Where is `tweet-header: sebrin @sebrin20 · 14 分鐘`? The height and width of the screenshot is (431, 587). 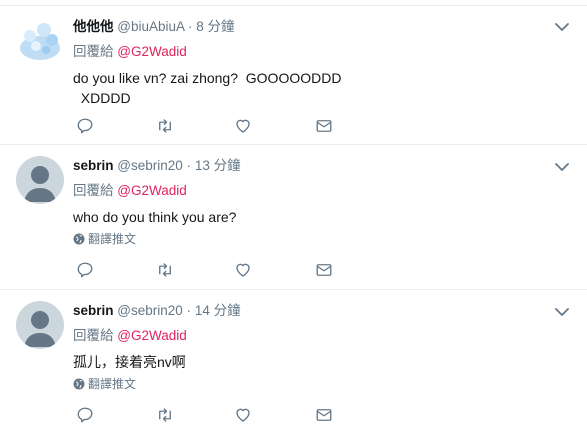 tweet-header: sebrin @sebrin20 · 14 分鐘 is located at coordinates (157, 311).